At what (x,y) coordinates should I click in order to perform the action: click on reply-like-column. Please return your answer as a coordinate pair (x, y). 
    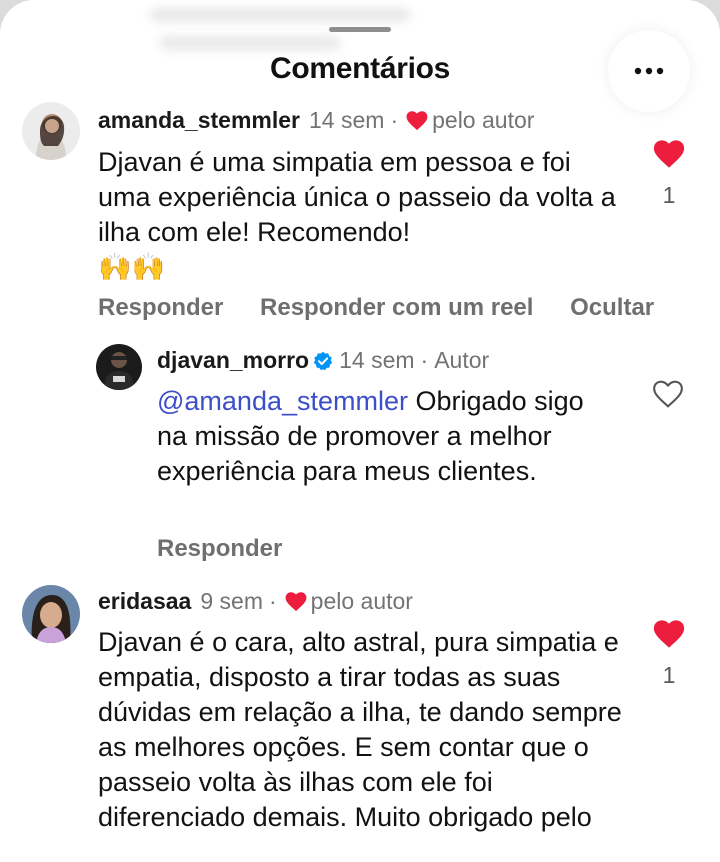
    Looking at the image, I should click on (668, 397).